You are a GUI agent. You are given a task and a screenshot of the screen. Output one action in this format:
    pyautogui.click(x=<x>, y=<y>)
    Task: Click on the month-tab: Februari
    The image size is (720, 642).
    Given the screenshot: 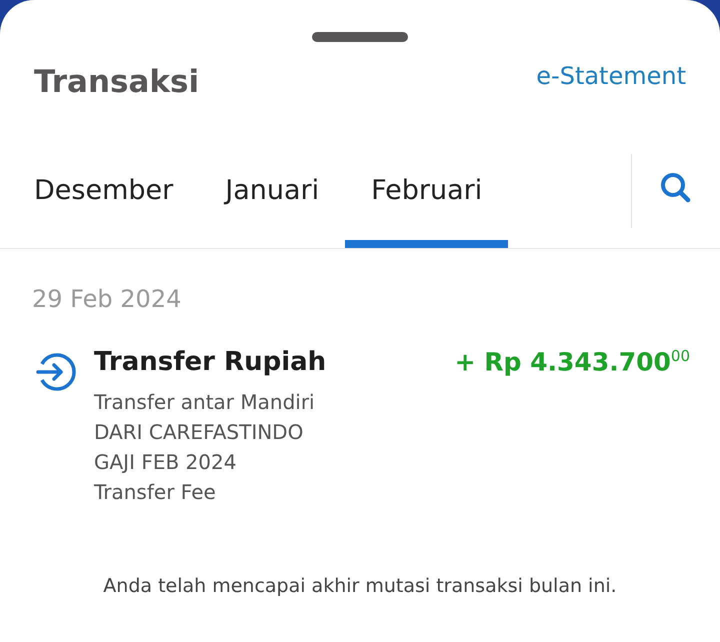 What is the action you would take?
    pyautogui.click(x=426, y=194)
    